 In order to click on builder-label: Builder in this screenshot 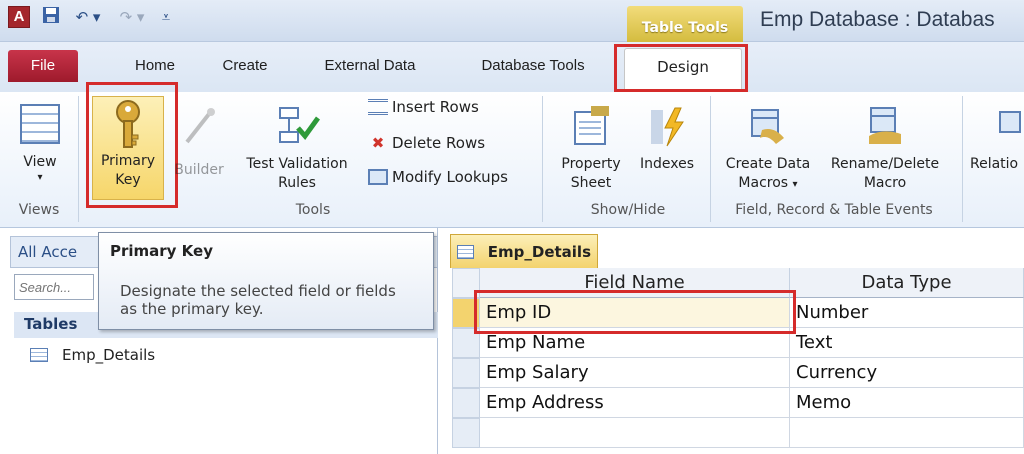, I will do `click(199, 170)`.